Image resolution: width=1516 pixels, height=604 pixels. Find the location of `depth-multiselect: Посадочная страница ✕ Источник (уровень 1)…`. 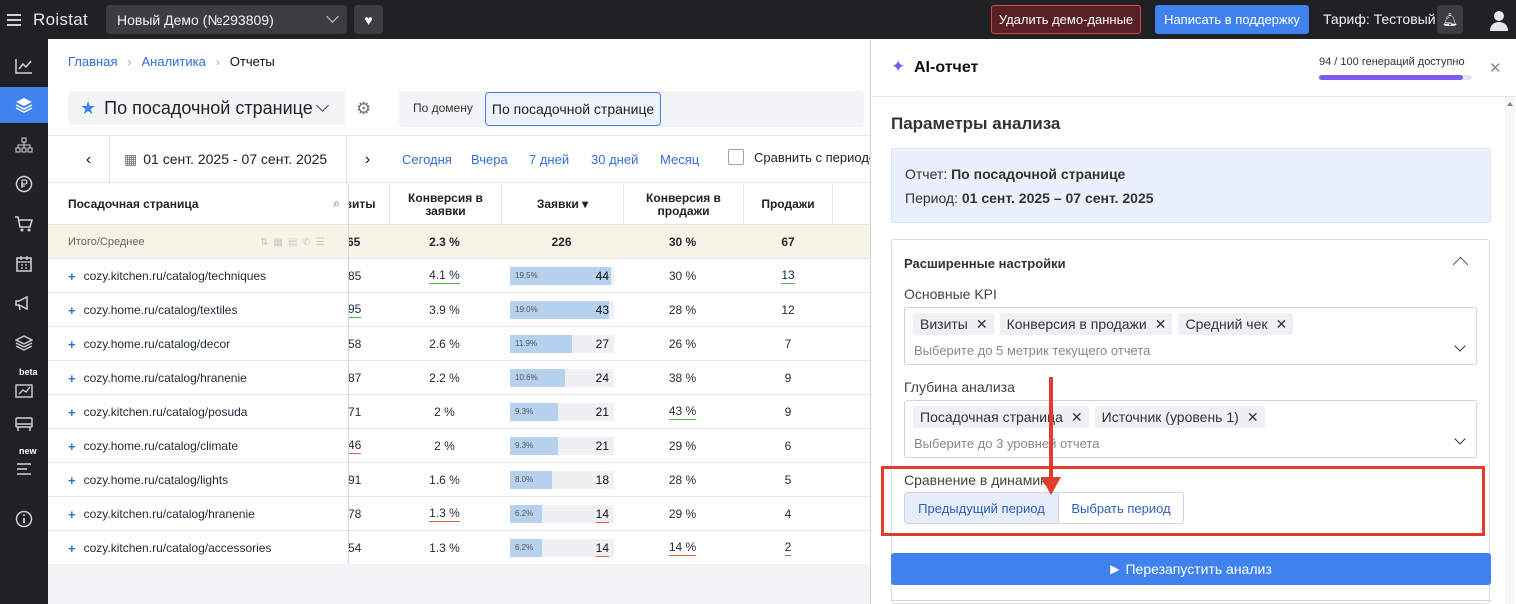

depth-multiselect: Посадочная страница ✕ Источник (уровень 1)… is located at coordinates (1190, 429).